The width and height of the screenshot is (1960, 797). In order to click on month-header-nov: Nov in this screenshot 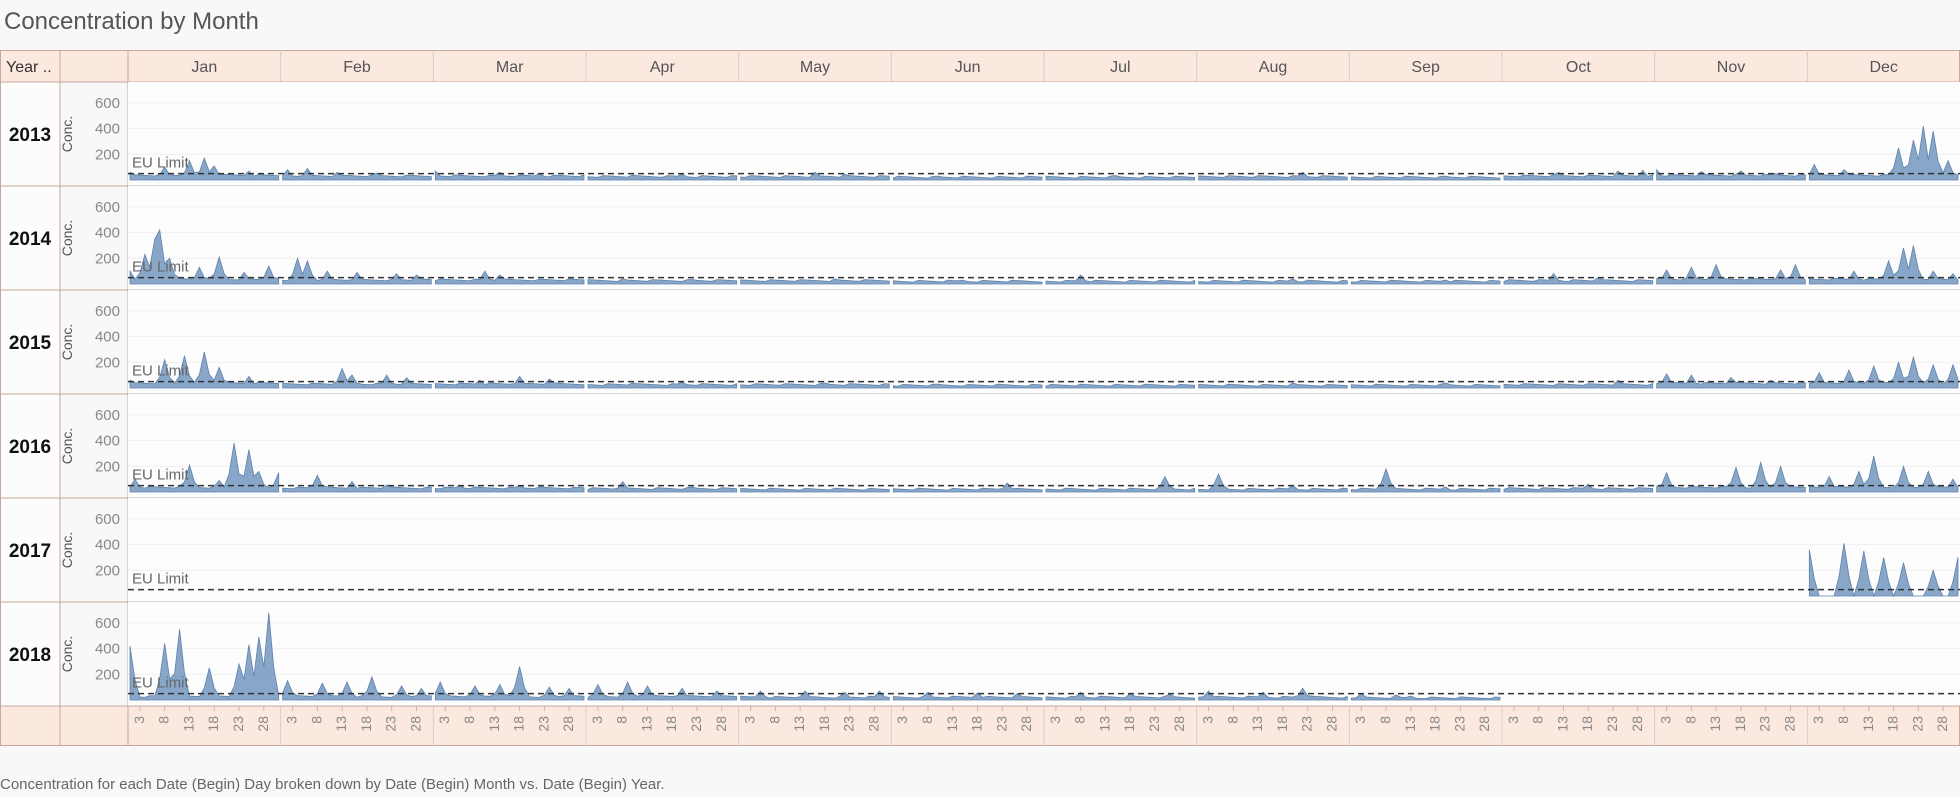, I will do `click(1731, 67)`.